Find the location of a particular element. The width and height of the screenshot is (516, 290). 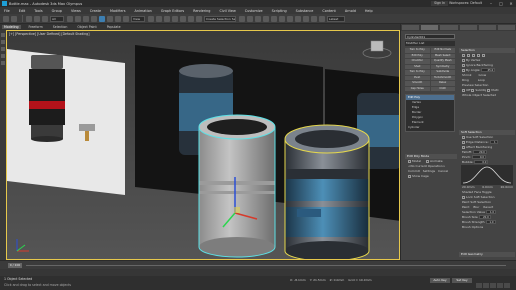

menu-civil-view: Civil View is located at coordinates (227, 11).